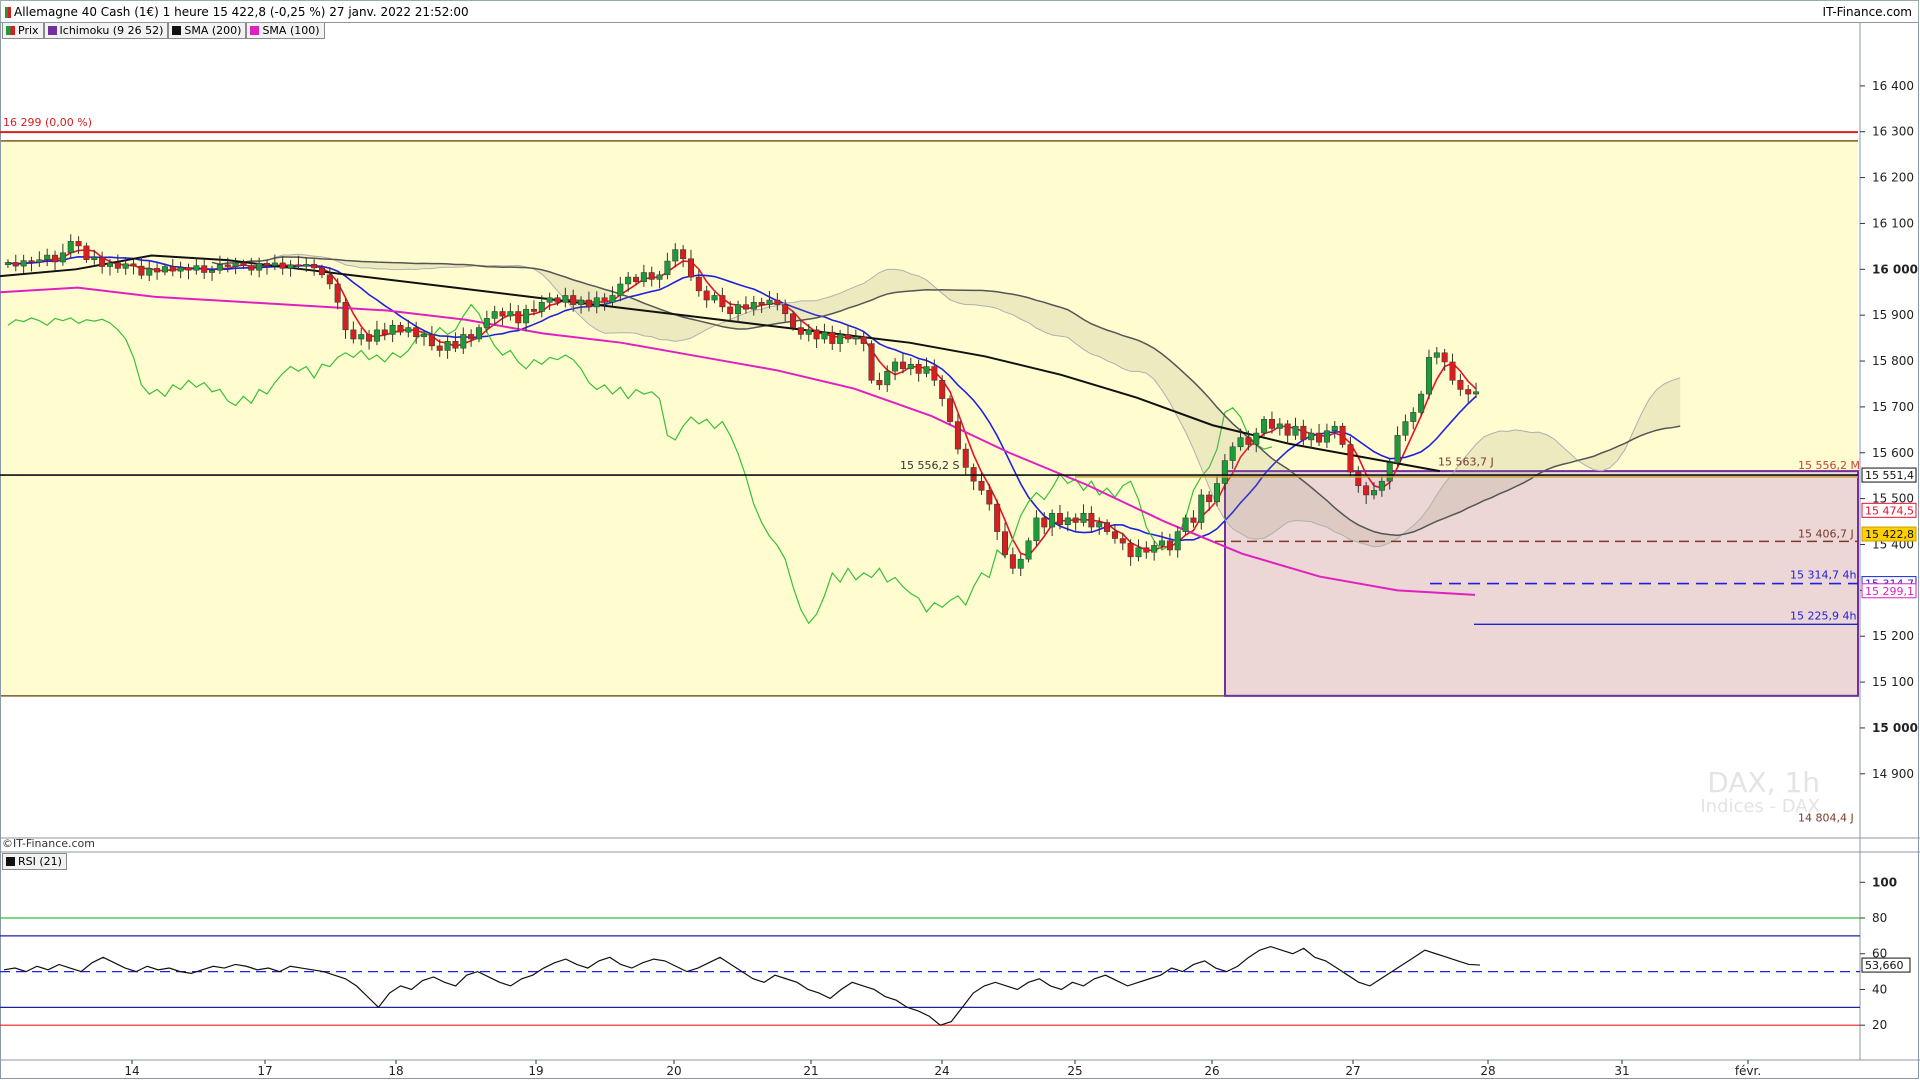  What do you see at coordinates (1889, 591) in the screenshot?
I see `price-tag-label: 15 299,1` at bounding box center [1889, 591].